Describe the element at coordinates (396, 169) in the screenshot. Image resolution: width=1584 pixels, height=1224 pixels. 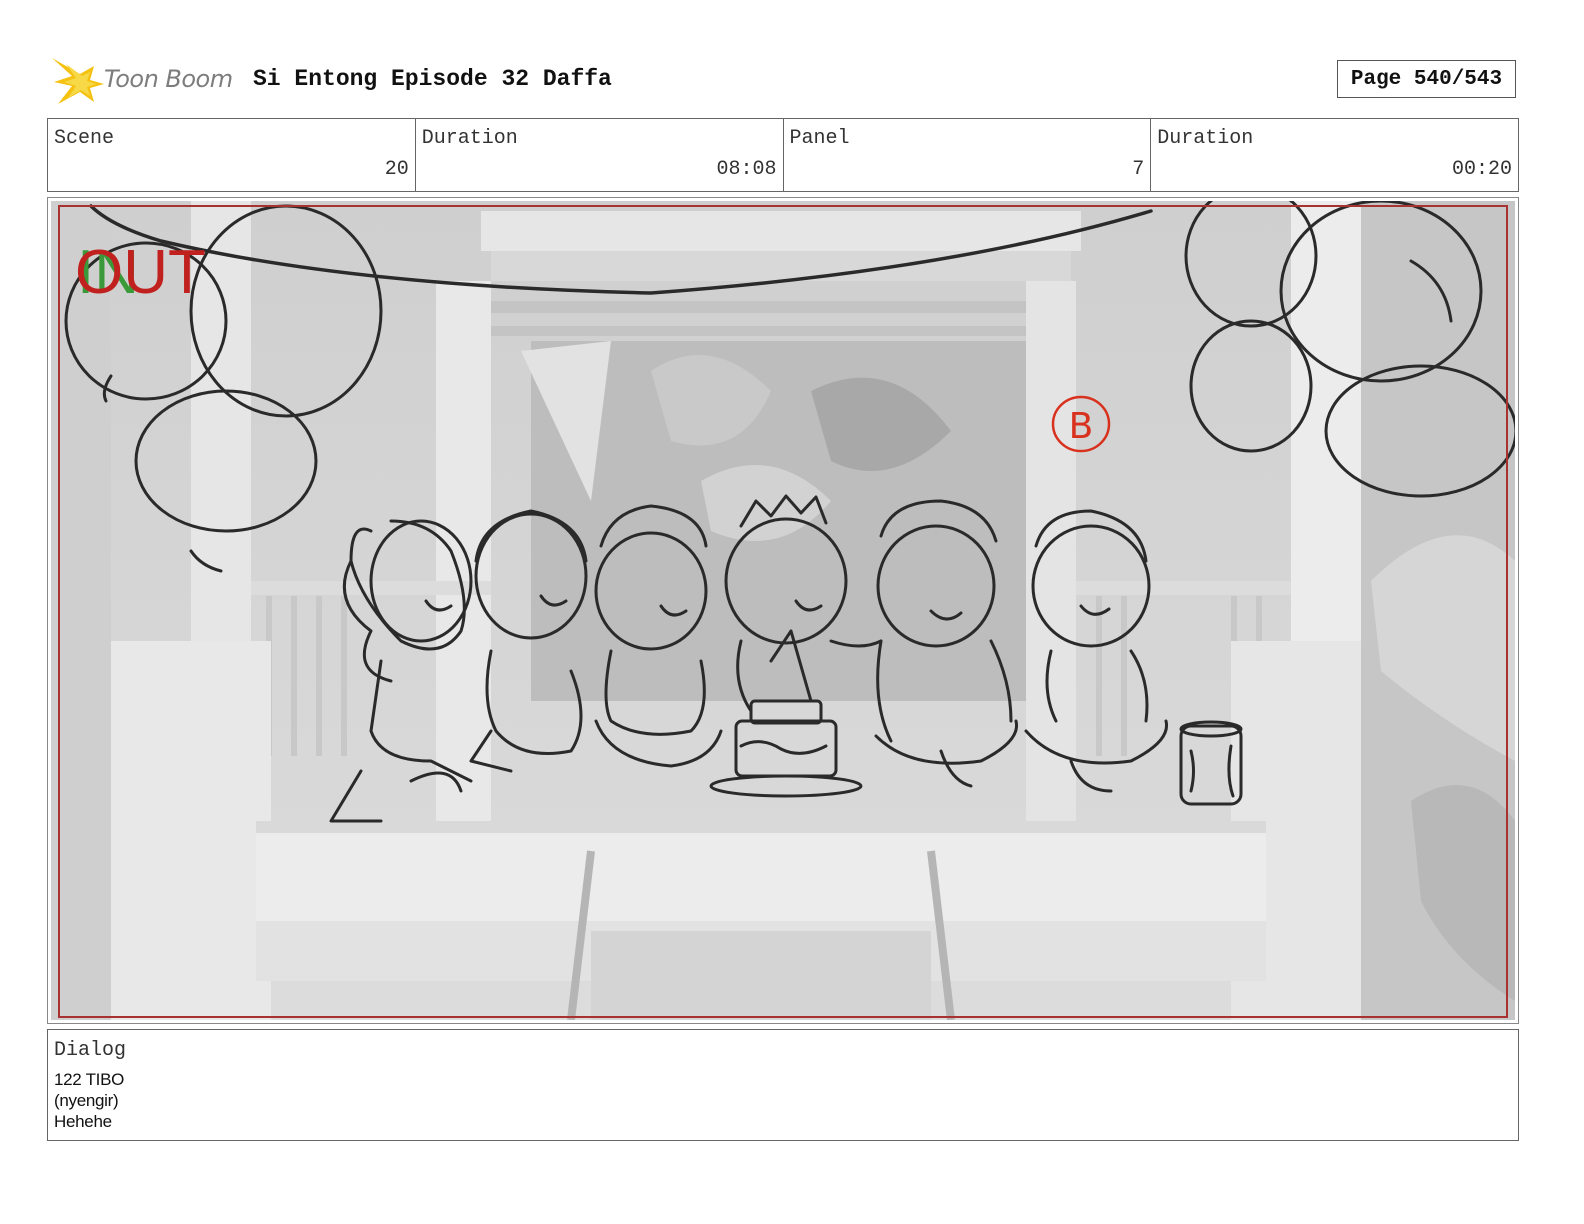
I see `scene-value: 20` at that location.